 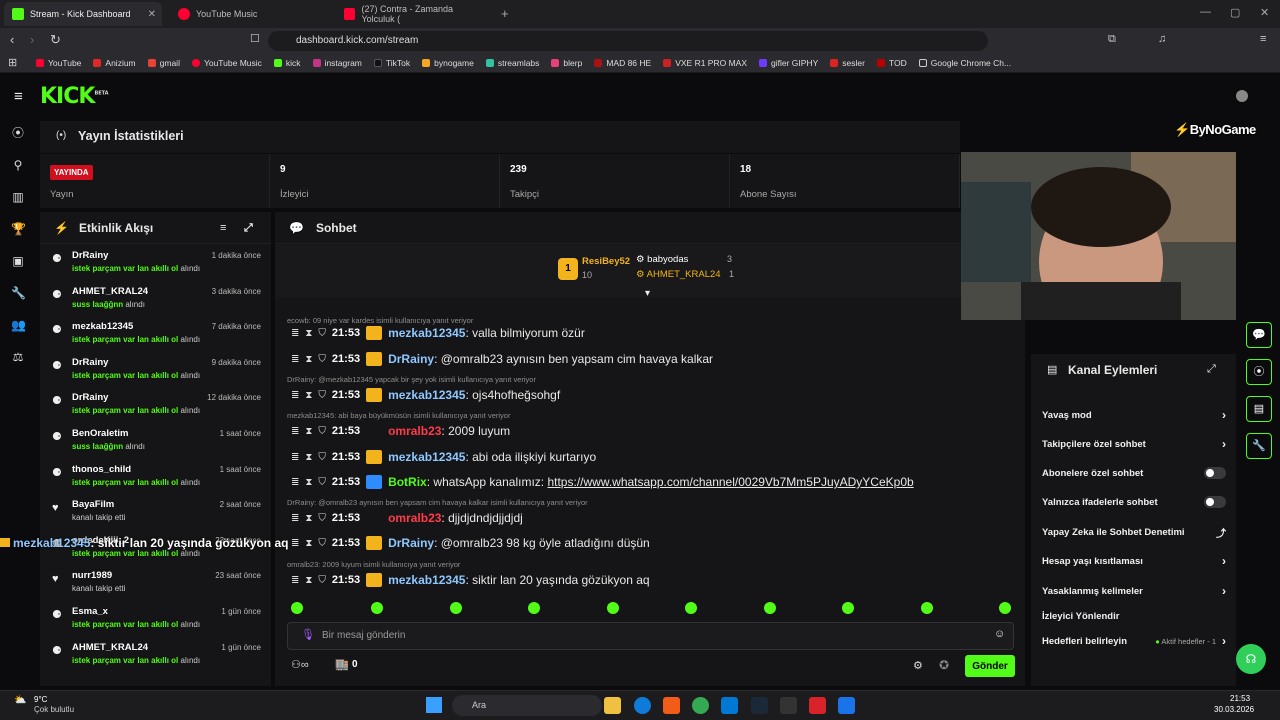 I want to click on stream-icon: ⦿, so click(x=18, y=133).